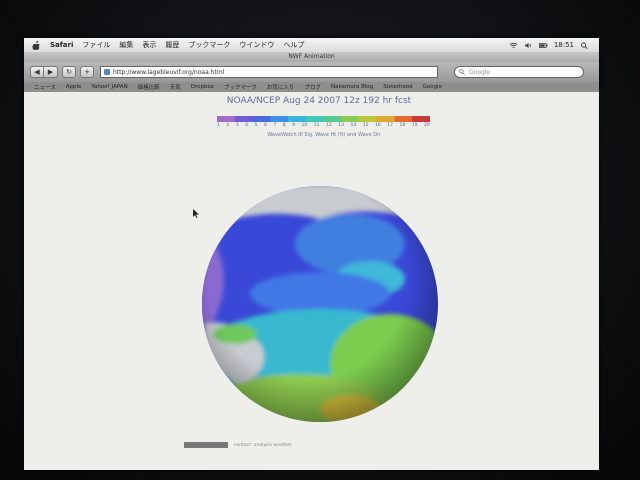 The image size is (640, 480). What do you see at coordinates (311, 57) in the screenshot?
I see `window-title: NWF Animation` at bounding box center [311, 57].